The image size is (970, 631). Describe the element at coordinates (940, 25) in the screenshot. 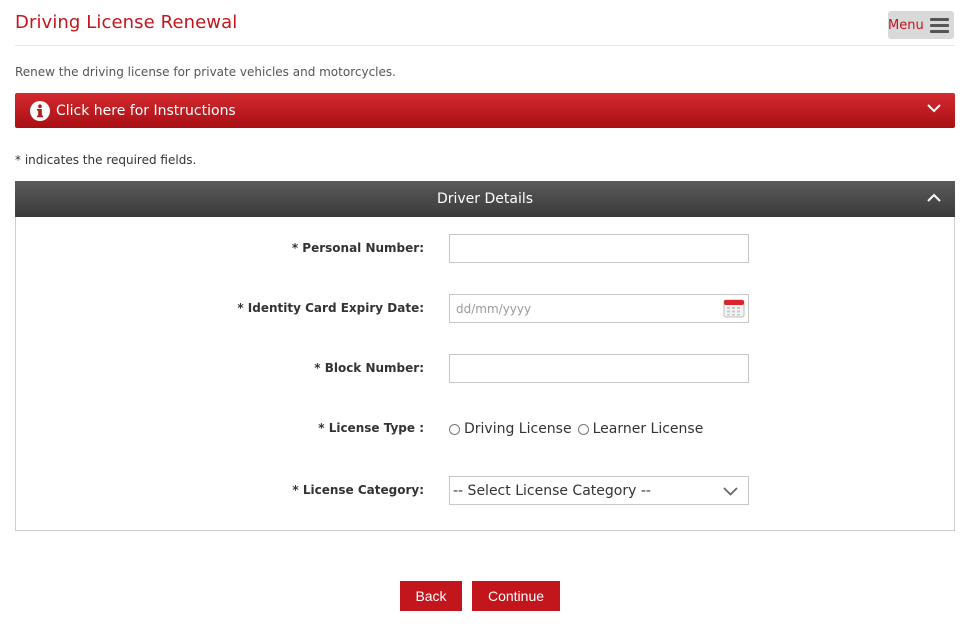

I see `hamburger-icon` at that location.